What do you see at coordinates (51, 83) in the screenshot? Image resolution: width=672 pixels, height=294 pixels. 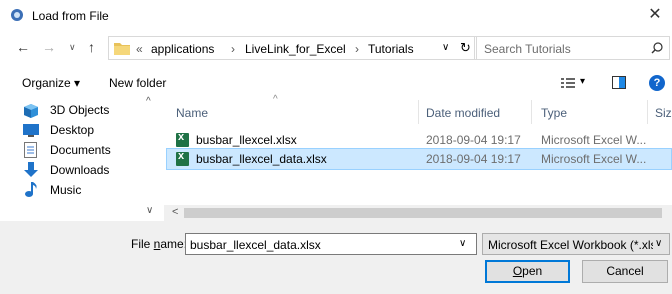 I see `organize-menu: Organize ▾` at bounding box center [51, 83].